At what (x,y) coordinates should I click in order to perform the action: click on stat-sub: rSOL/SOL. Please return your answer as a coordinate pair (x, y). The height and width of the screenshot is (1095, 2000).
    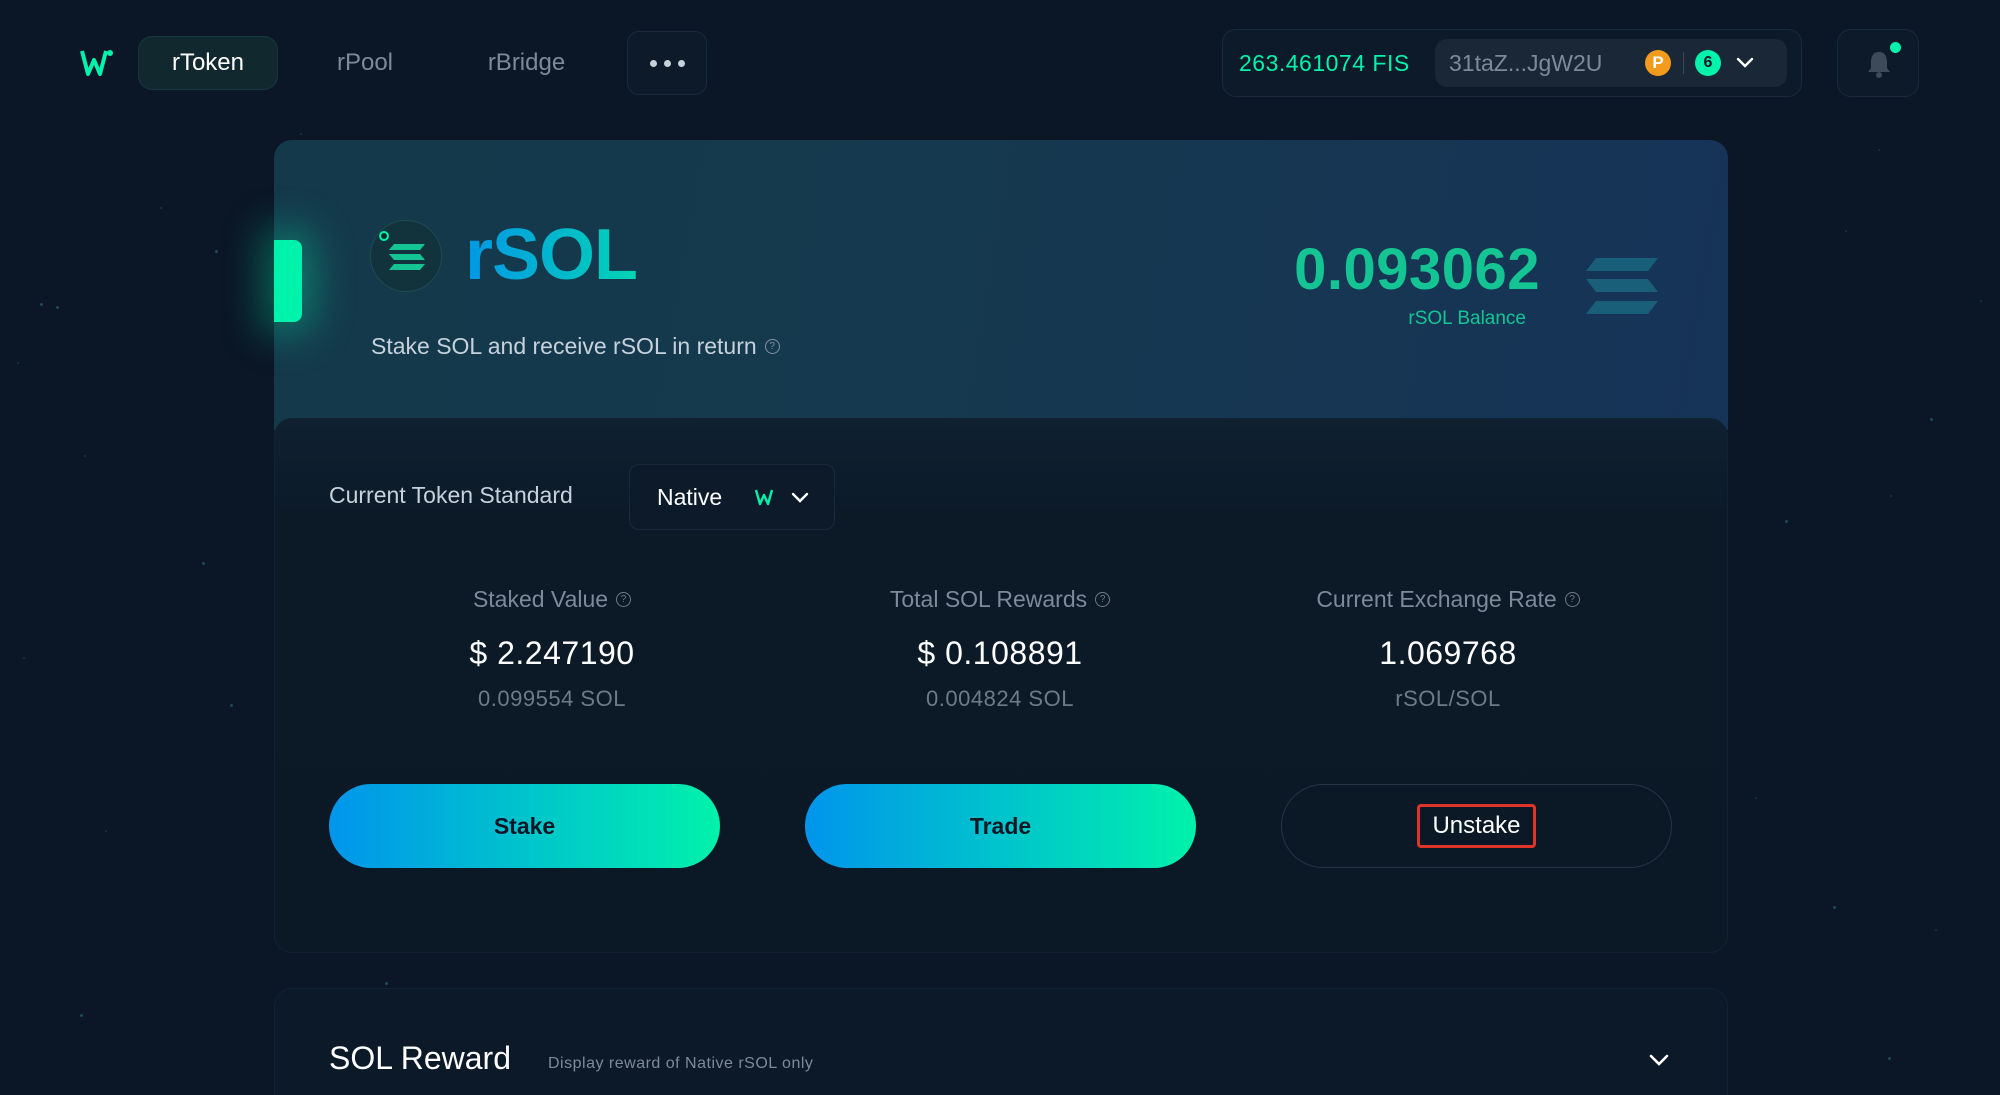
    Looking at the image, I should click on (1448, 698).